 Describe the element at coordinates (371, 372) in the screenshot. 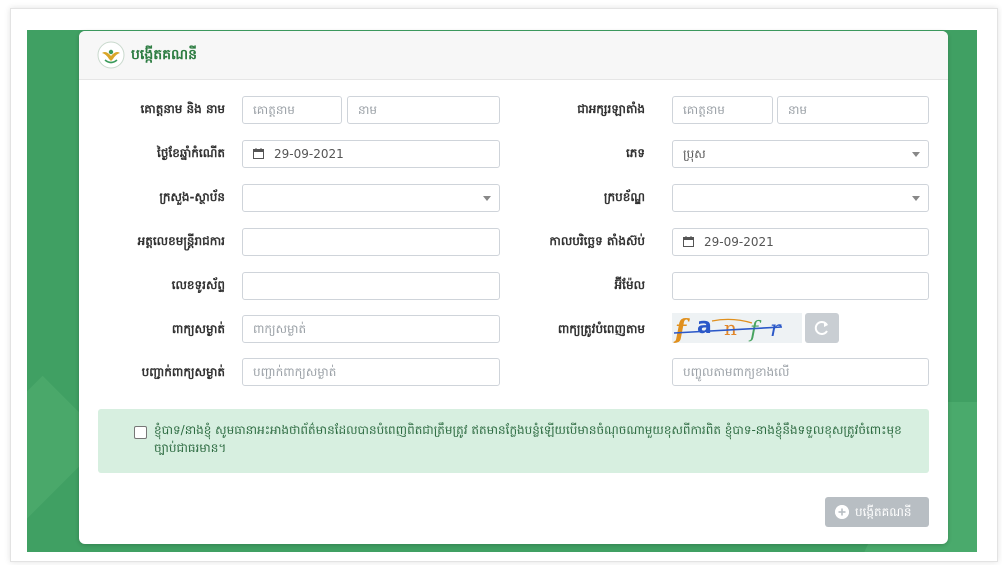

I see `confirm-password-input: បញ្ជាក់ពាក្យសម្ងាត់` at that location.